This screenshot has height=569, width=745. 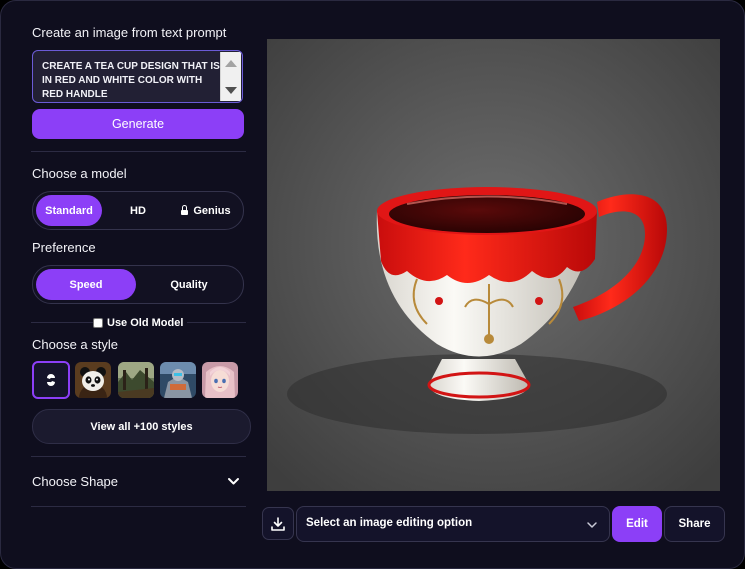 I want to click on edit-option-select: Select an image editing option, so click(x=453, y=524).